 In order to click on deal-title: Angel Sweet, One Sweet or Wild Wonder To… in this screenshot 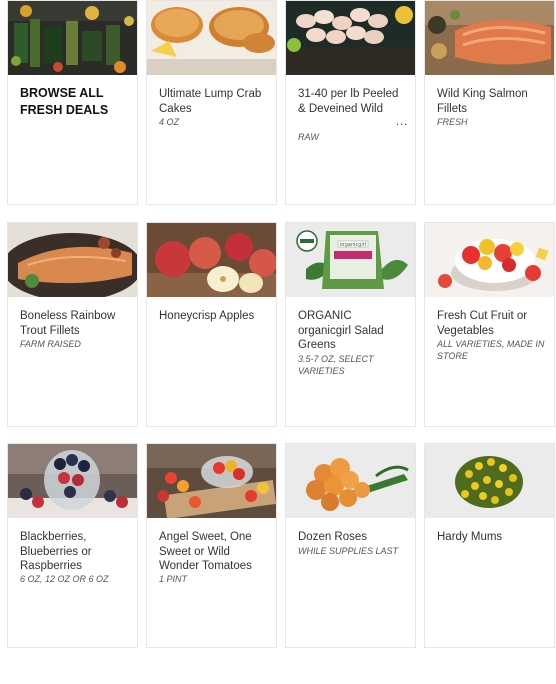, I will do `click(205, 551)`.